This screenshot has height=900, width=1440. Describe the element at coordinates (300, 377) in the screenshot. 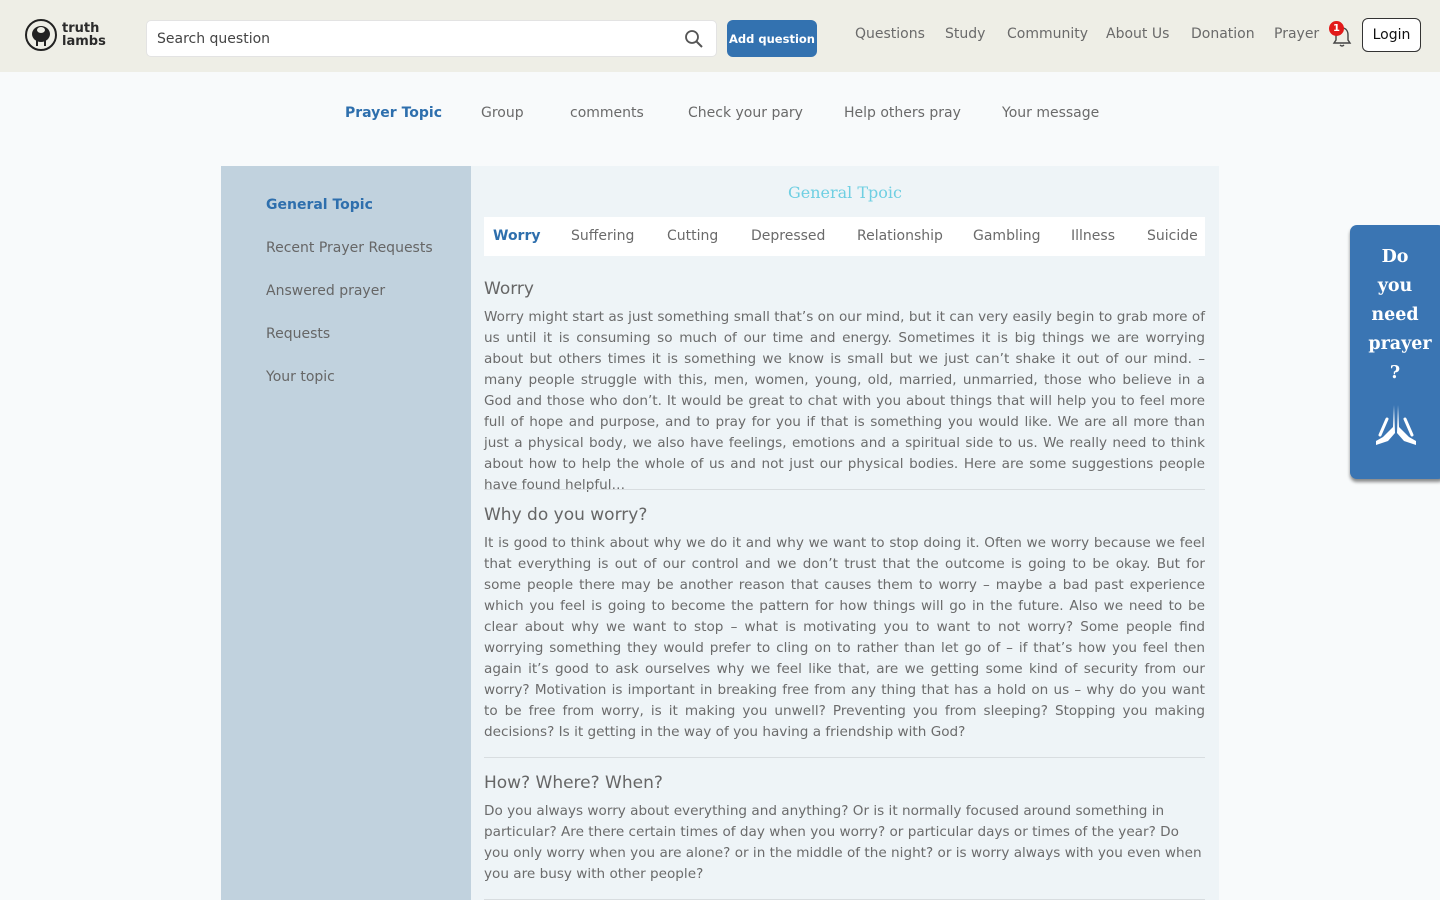

I see `sidebar-item-your-topic: Your topic` at that location.